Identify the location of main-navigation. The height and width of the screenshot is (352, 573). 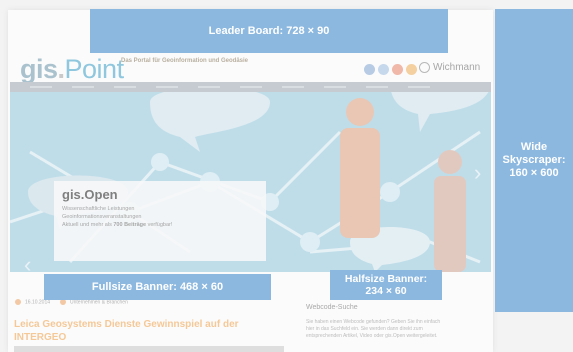
(250, 87).